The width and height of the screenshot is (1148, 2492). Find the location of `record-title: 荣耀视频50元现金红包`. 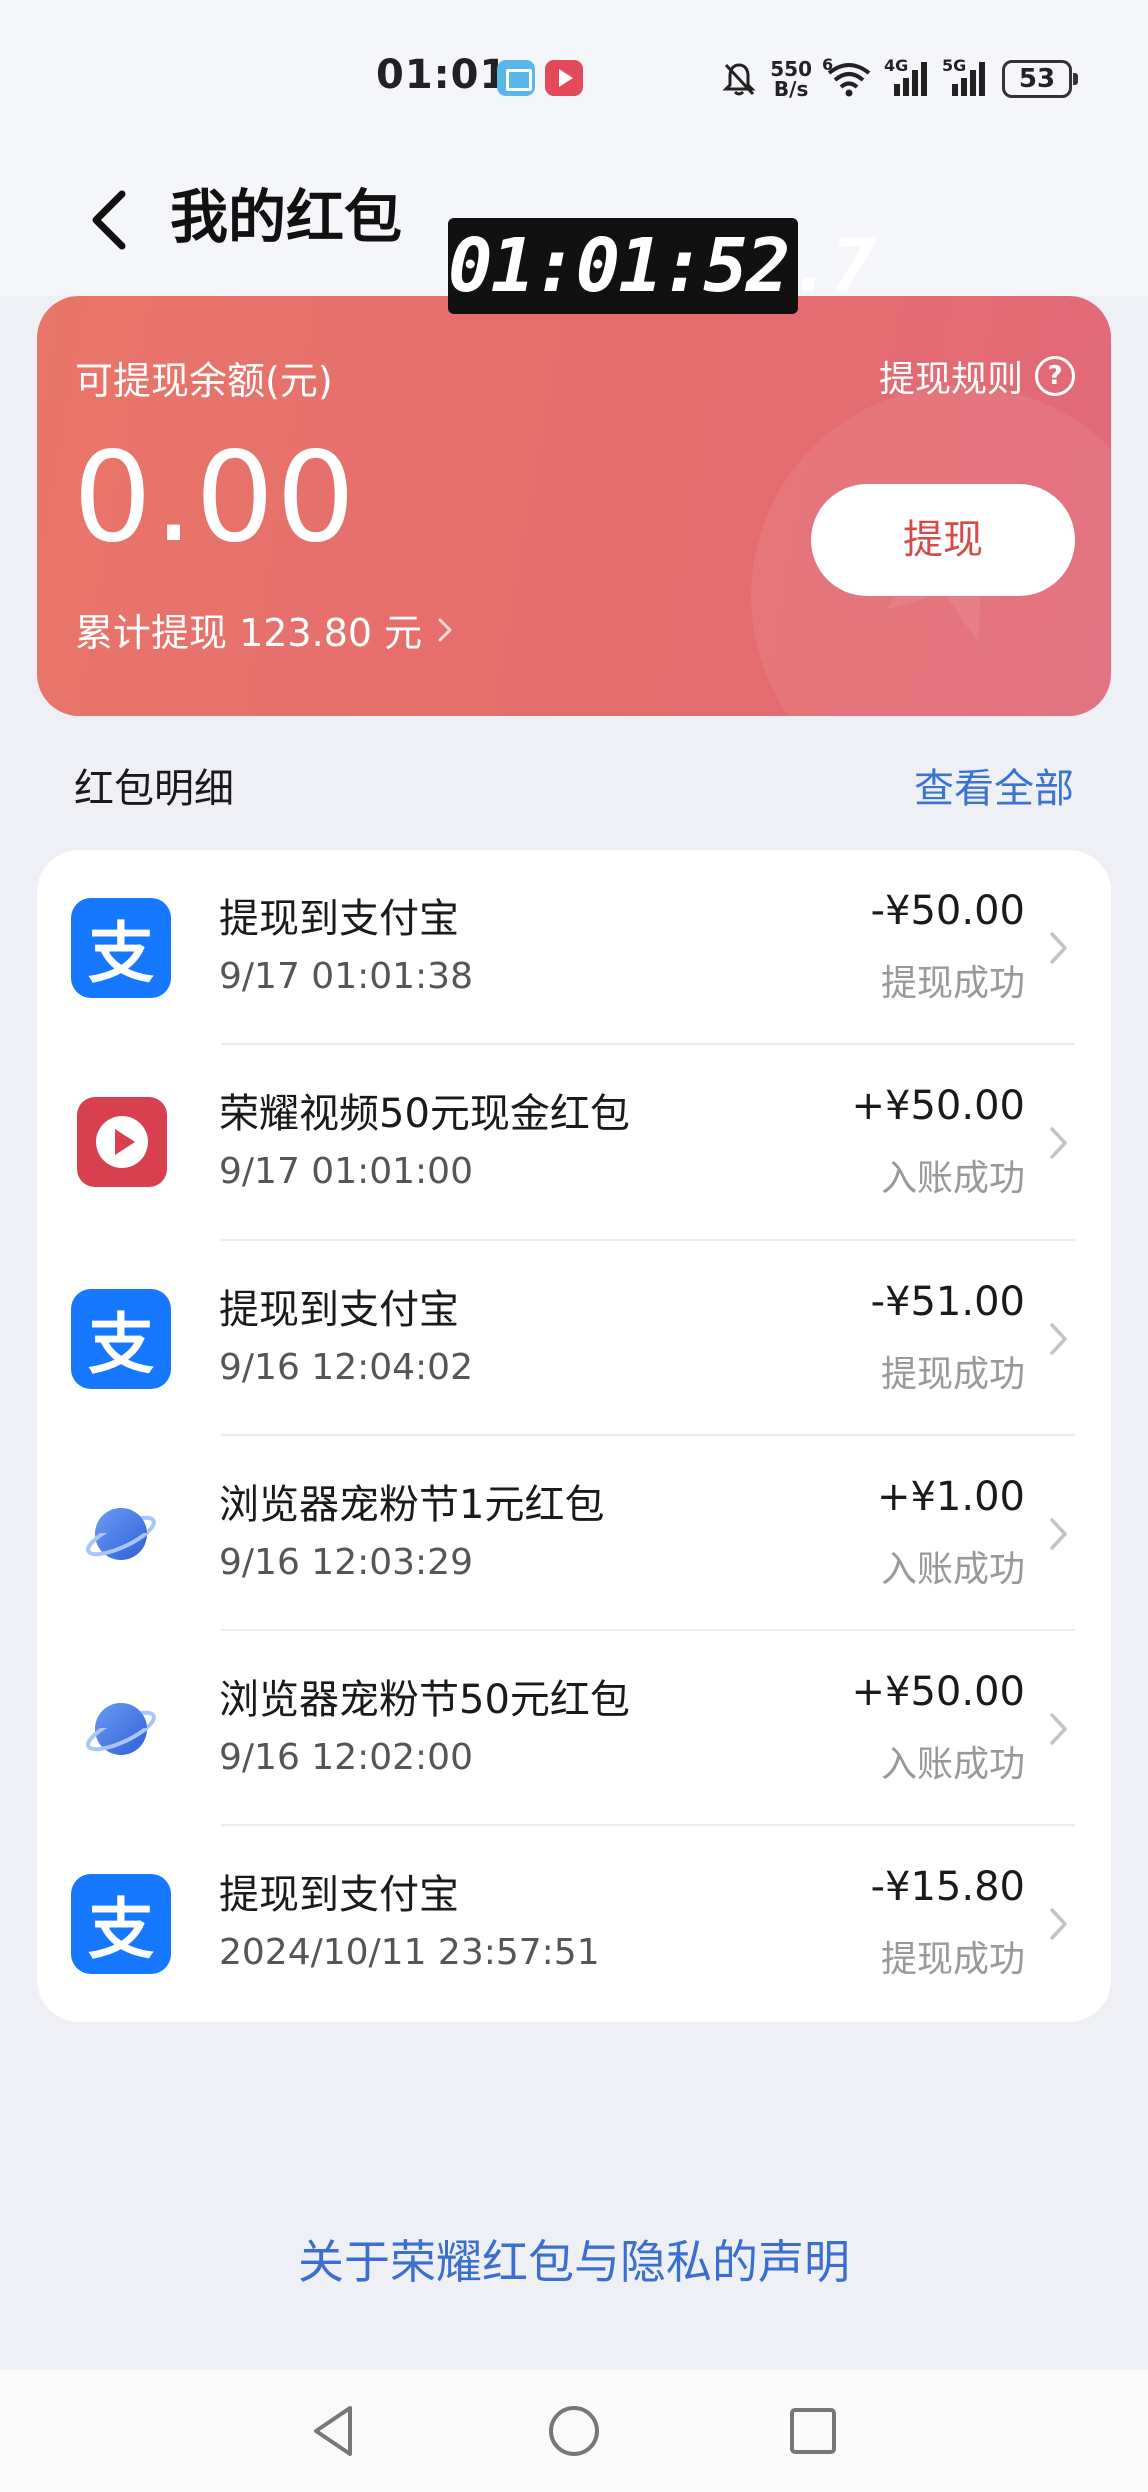

record-title: 荣耀视频50元现金红包 is located at coordinates (424, 1114).